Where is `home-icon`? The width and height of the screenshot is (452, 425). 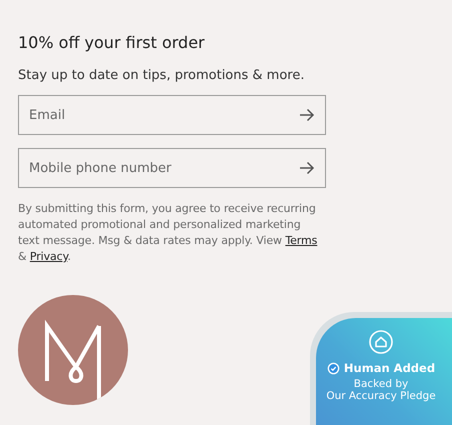 home-icon is located at coordinates (381, 342).